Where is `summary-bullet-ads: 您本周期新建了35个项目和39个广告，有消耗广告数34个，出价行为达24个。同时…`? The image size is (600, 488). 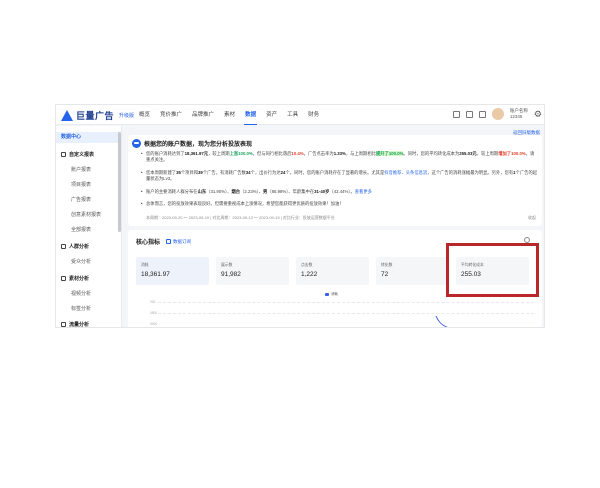
summary-bullet-ads: 您本周期新建了35个项目和39个广告，有消耗广告数34个，出价行为达24个。同时… is located at coordinates (339, 176).